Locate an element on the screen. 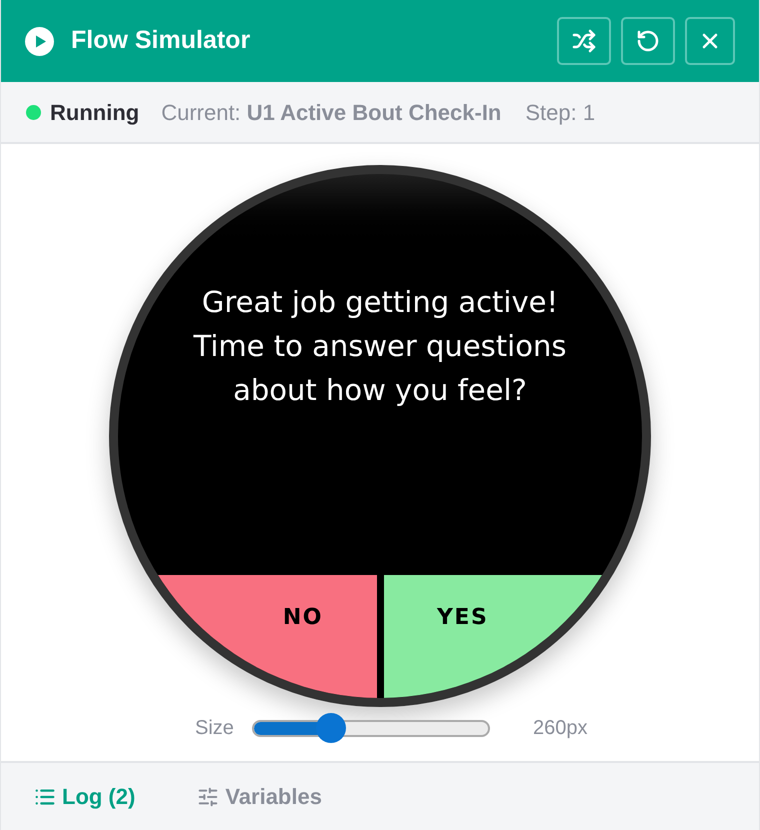 This screenshot has height=830, width=760. current-label: Current: is located at coordinates (201, 112).